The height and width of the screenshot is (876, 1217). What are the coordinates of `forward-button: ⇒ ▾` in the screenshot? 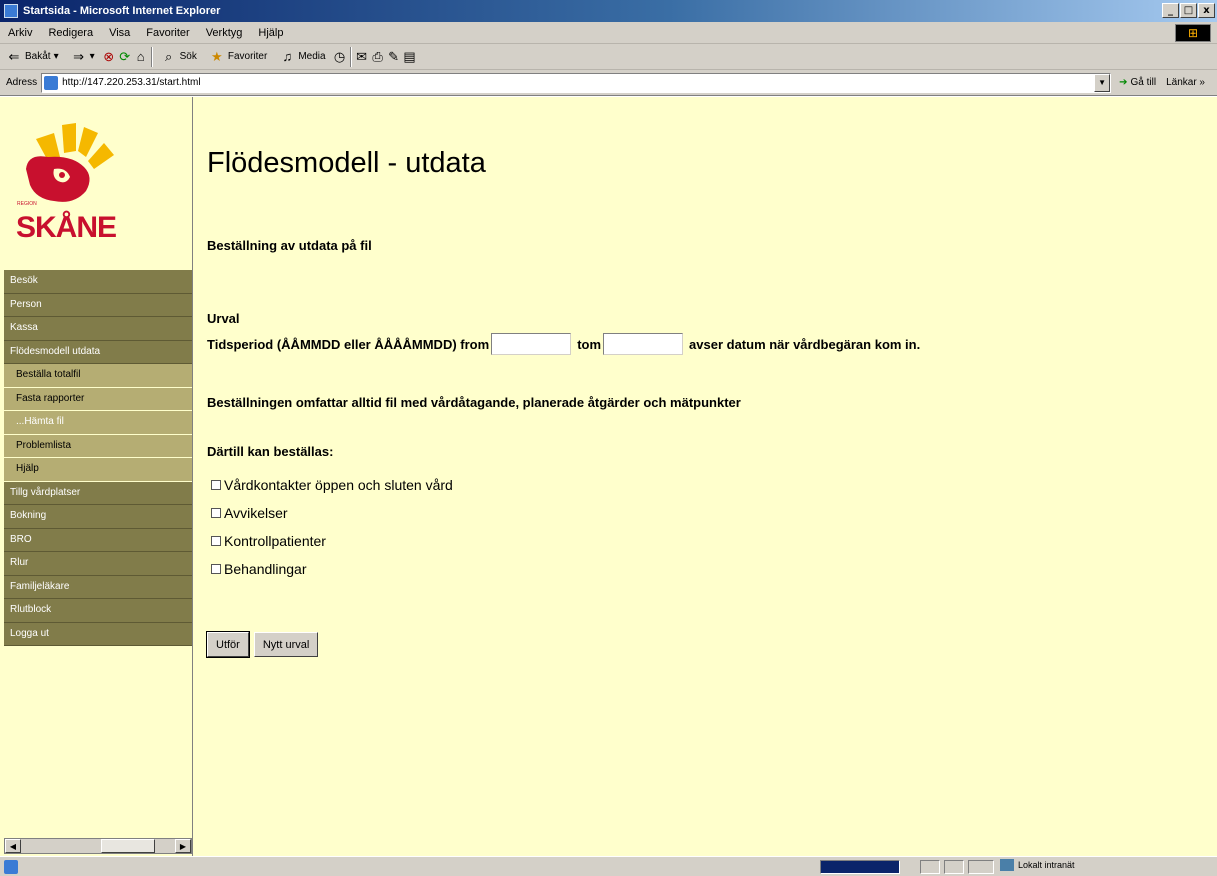 It's located at (83, 57).